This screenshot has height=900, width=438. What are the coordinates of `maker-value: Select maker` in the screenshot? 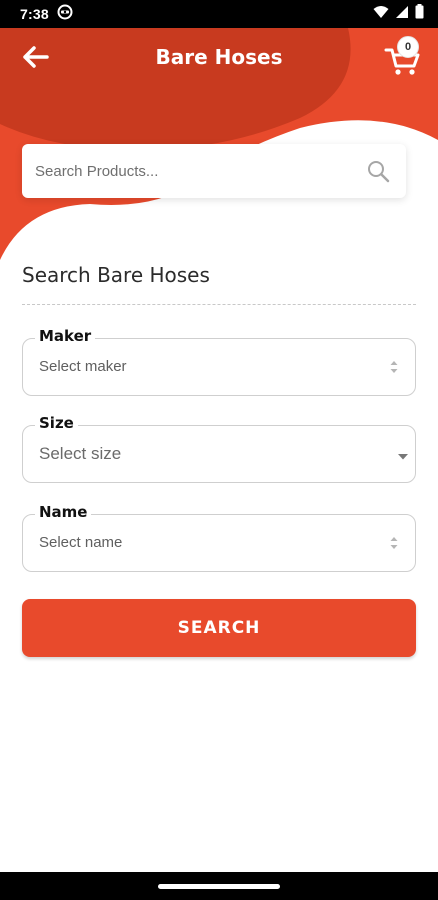 It's located at (83, 366).